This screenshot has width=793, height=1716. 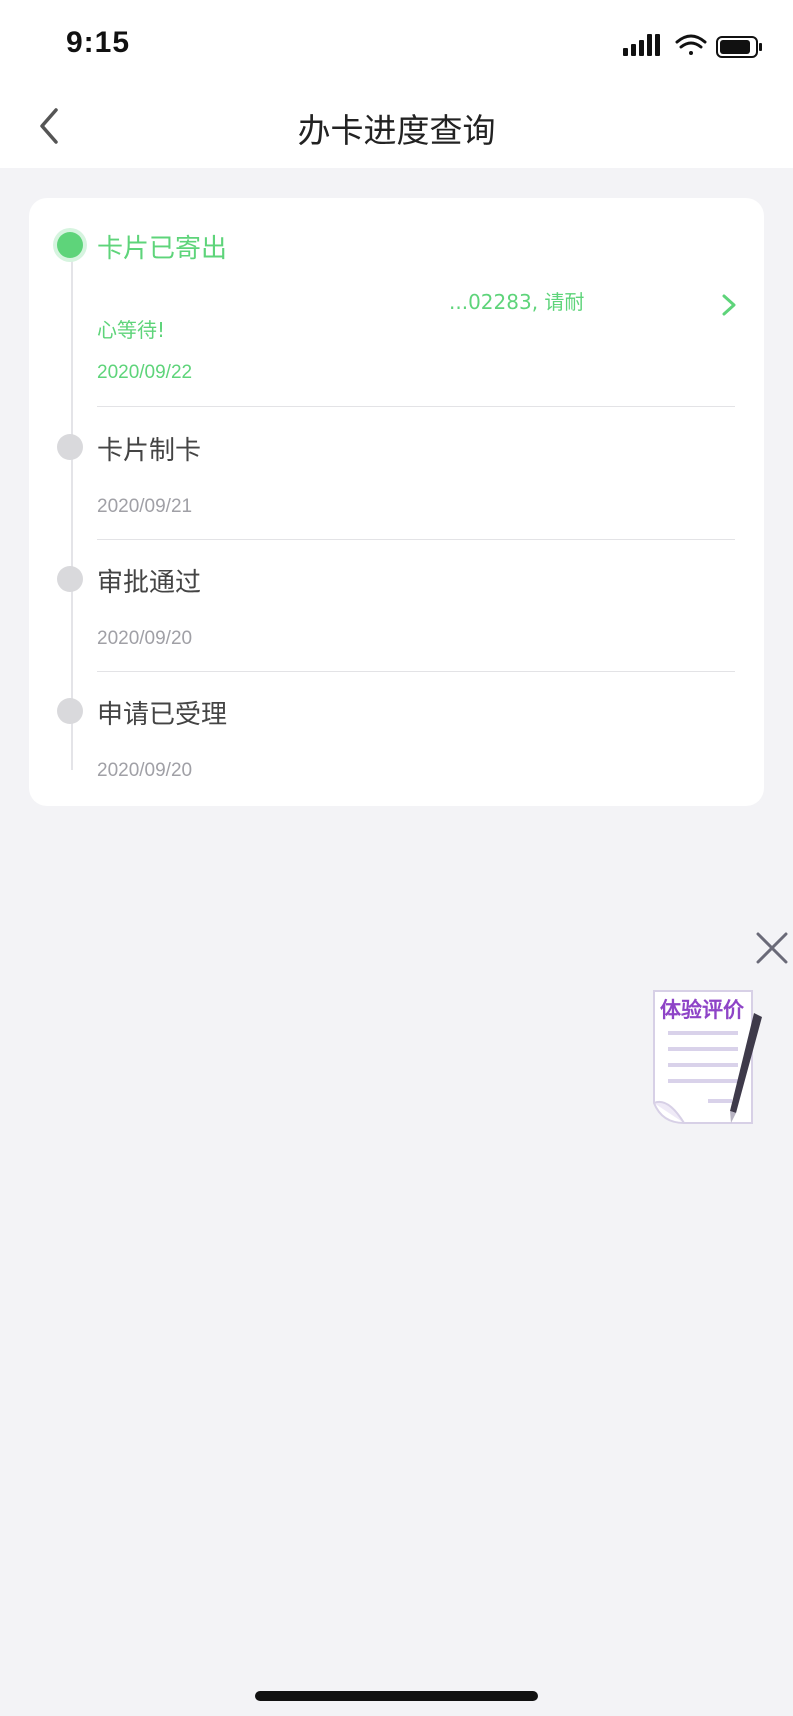 I want to click on chevron-right-icon, so click(x=729, y=305).